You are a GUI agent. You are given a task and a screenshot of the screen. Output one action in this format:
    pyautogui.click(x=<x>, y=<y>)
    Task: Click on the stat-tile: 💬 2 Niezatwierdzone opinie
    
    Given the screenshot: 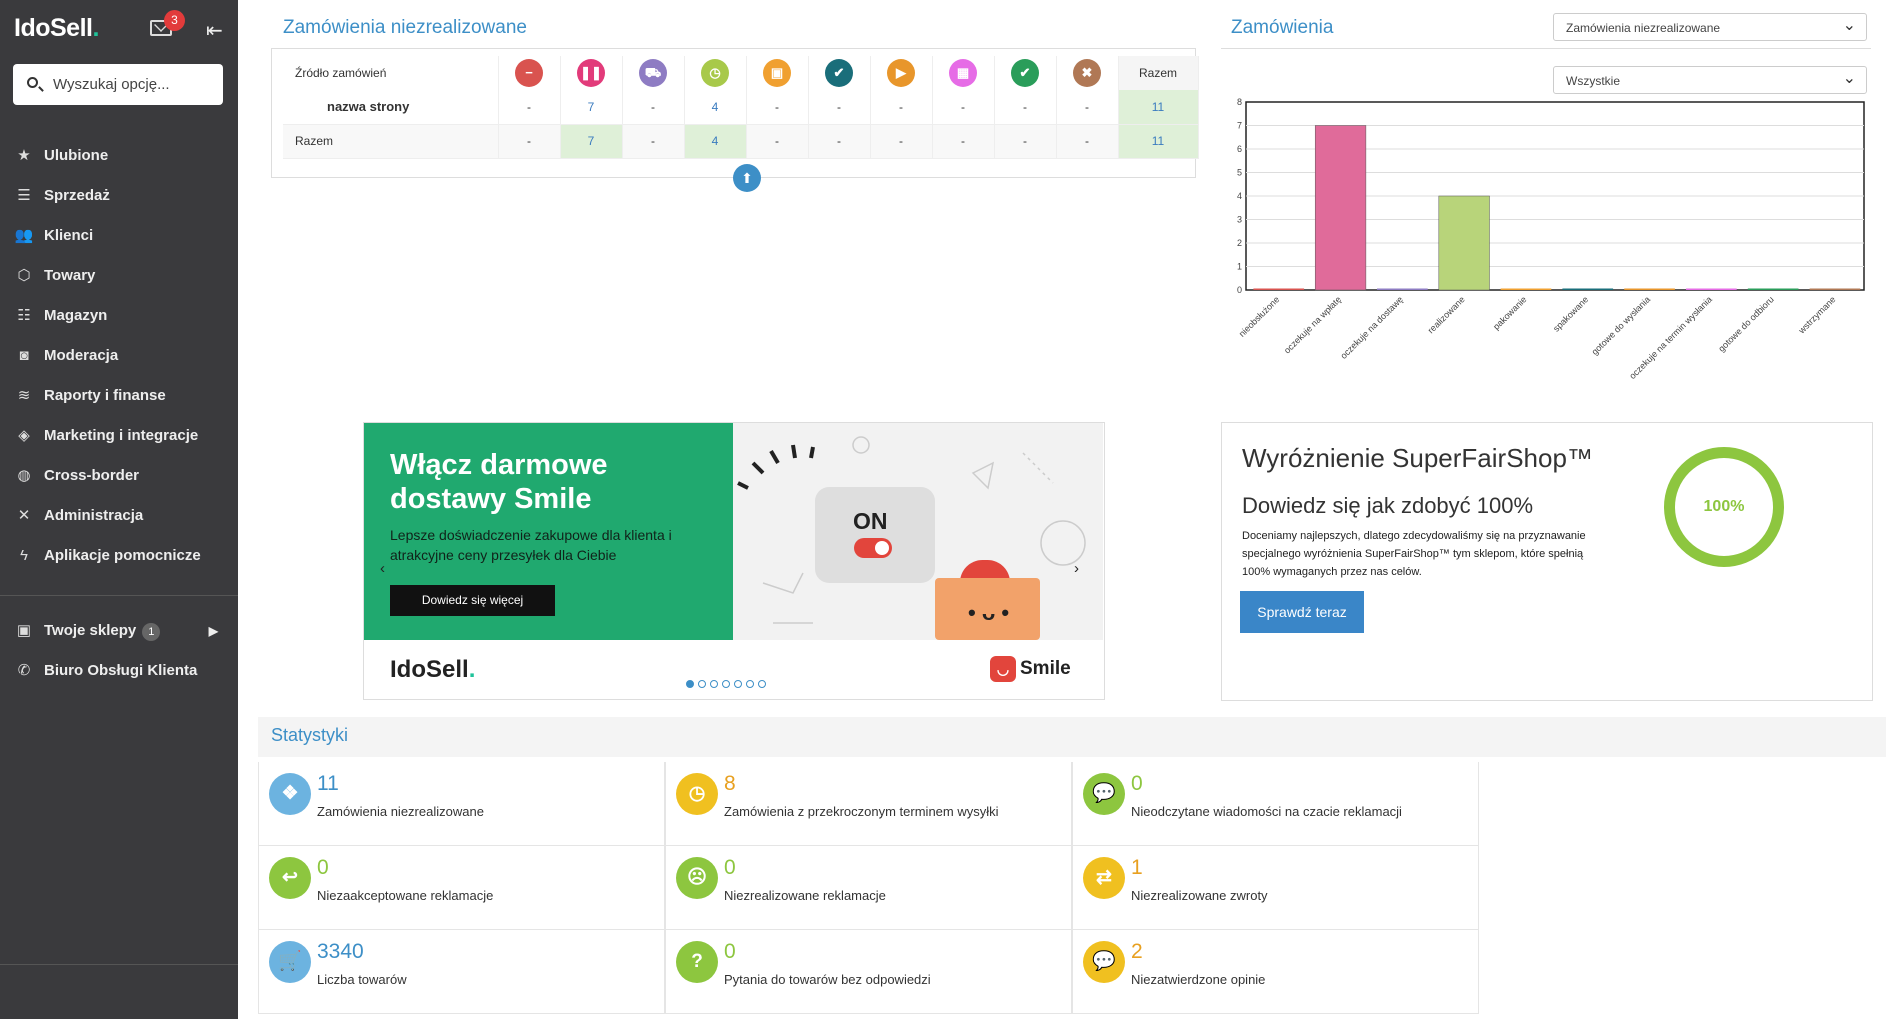 What is the action you would take?
    pyautogui.click(x=1275, y=972)
    